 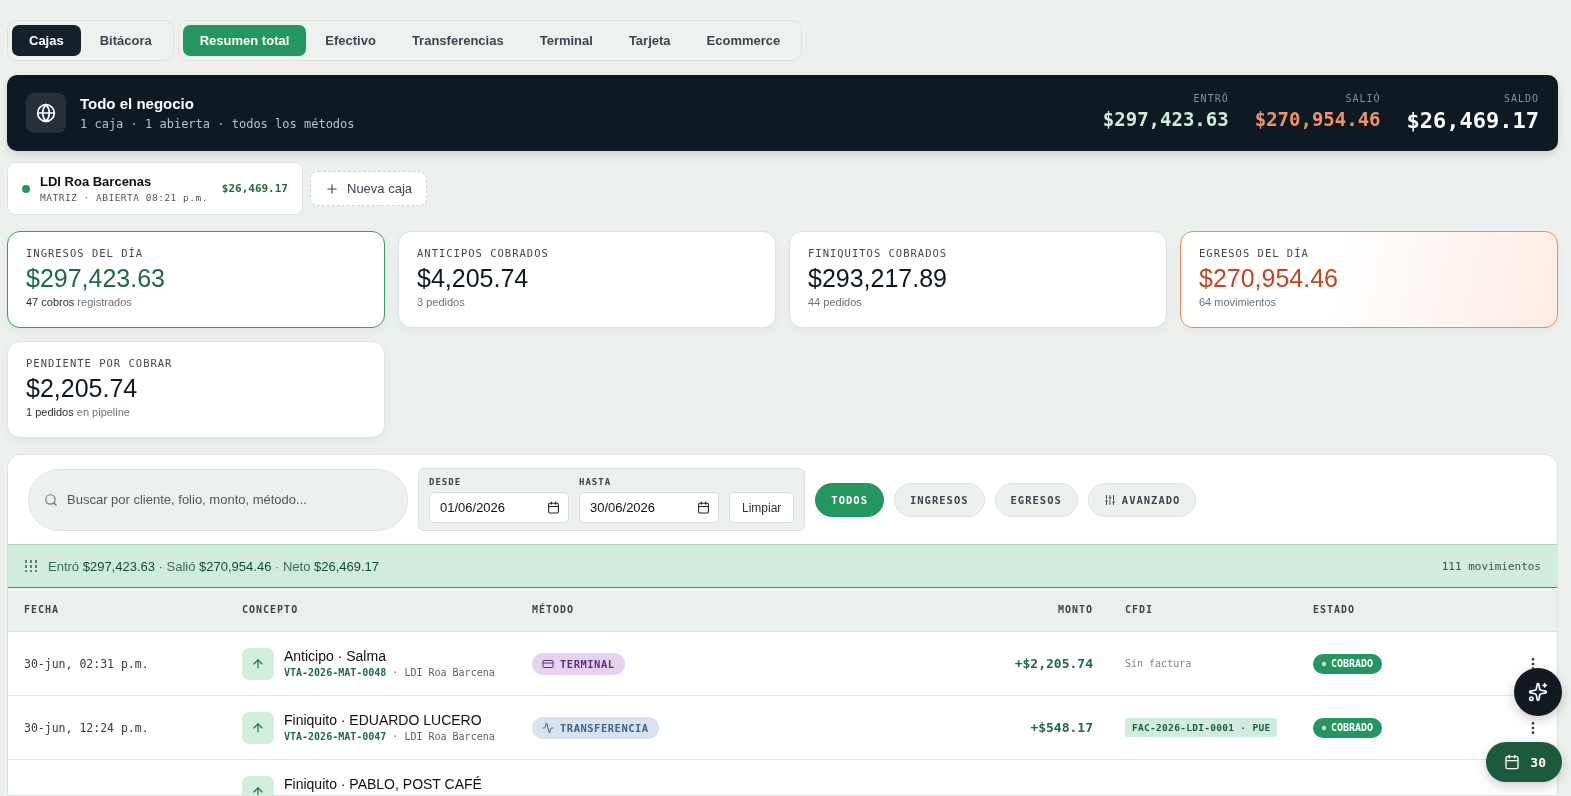 I want to click on method-tab: Transferencias, so click(x=457, y=40).